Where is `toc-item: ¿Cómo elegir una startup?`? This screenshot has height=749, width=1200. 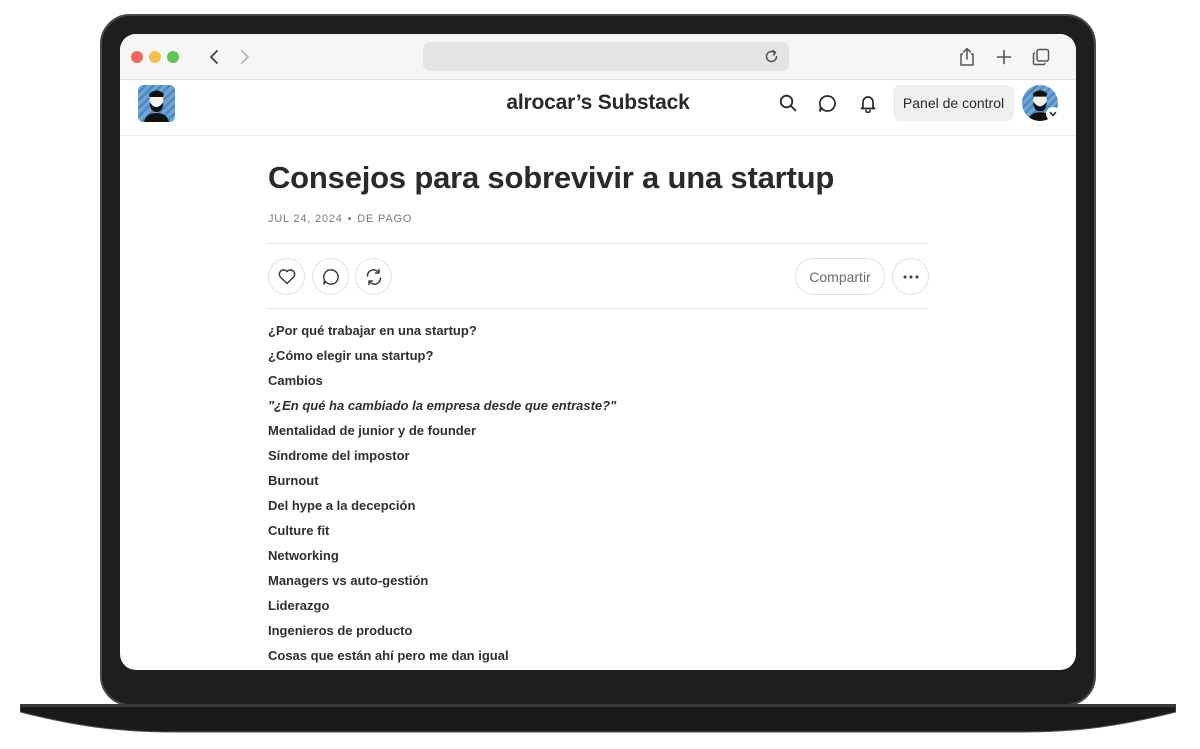
toc-item: ¿Cómo elegir una startup? is located at coordinates (442, 360).